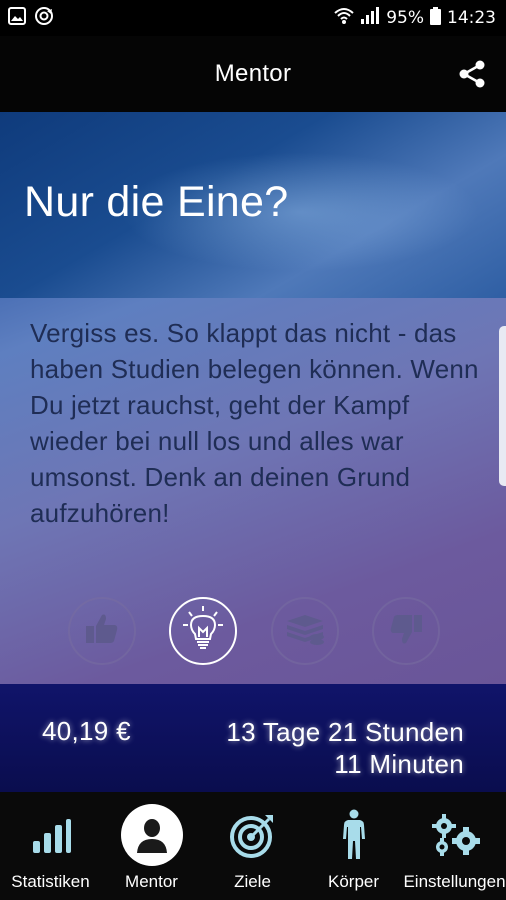 Image resolution: width=506 pixels, height=900 pixels. I want to click on signal-icon, so click(370, 18).